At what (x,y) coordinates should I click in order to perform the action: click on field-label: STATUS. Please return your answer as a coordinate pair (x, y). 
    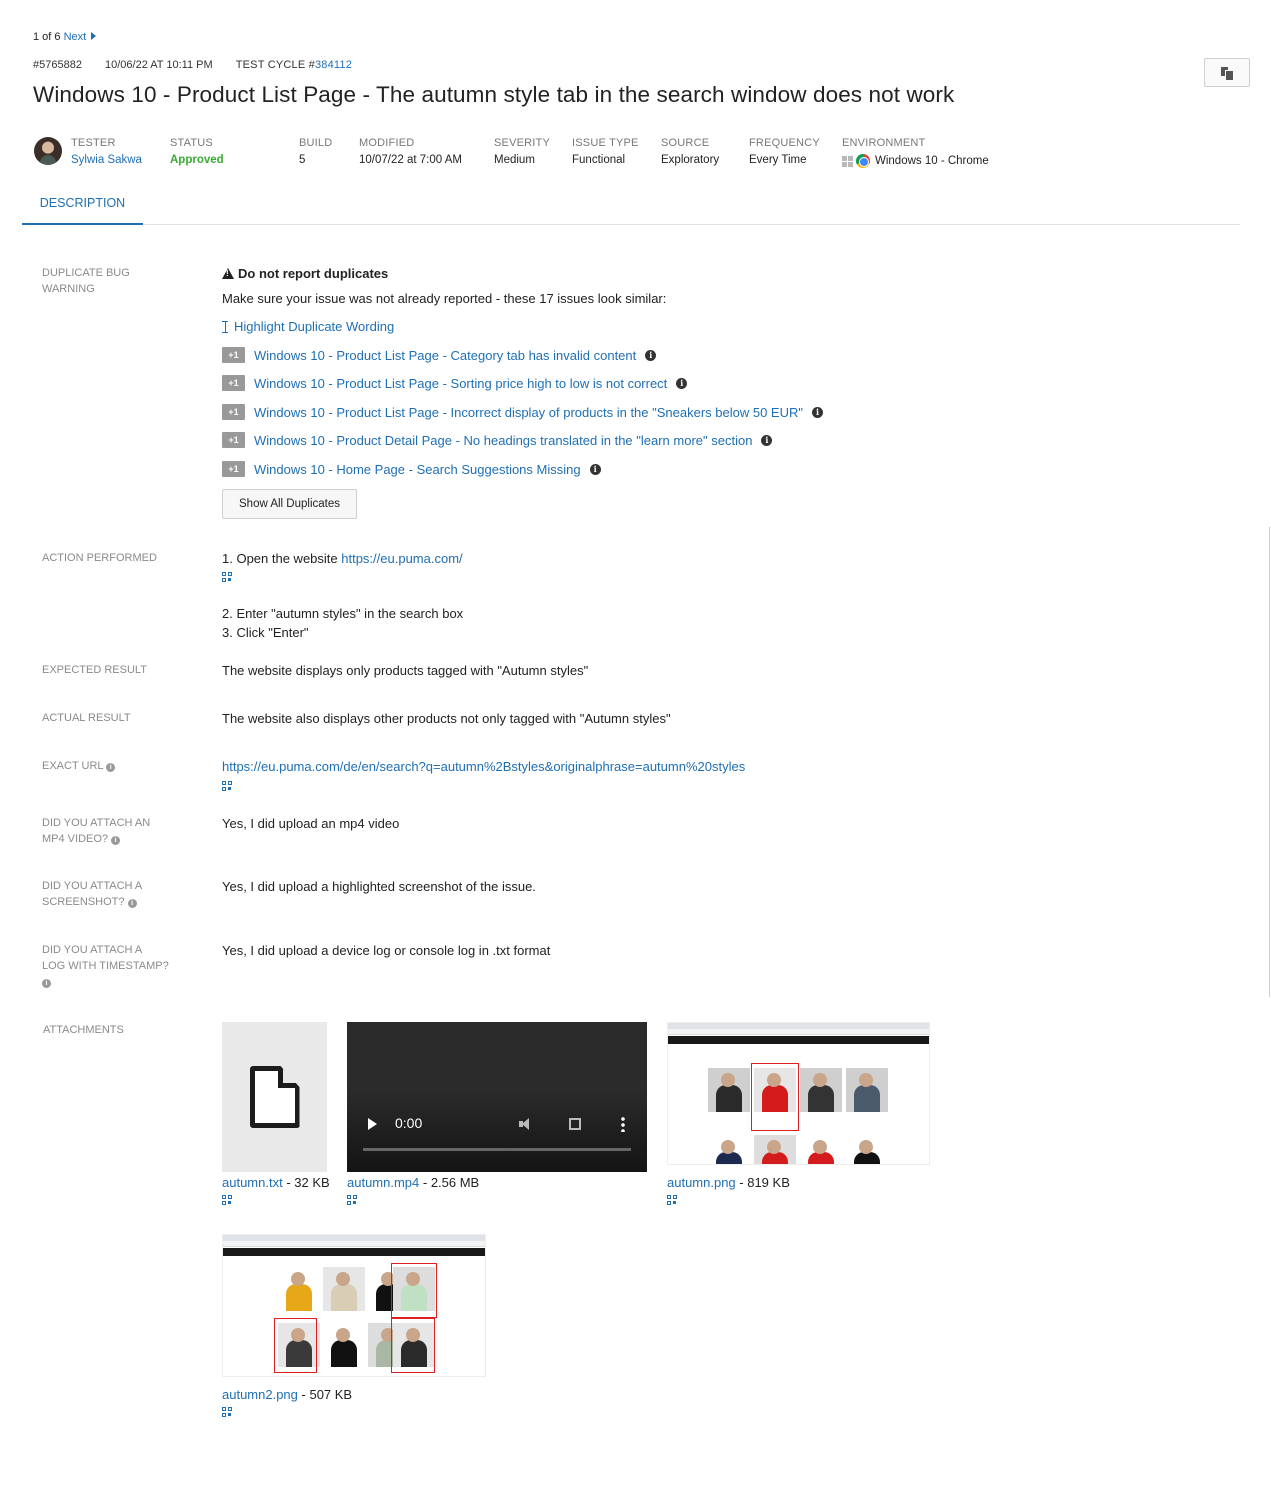
    Looking at the image, I should click on (191, 143).